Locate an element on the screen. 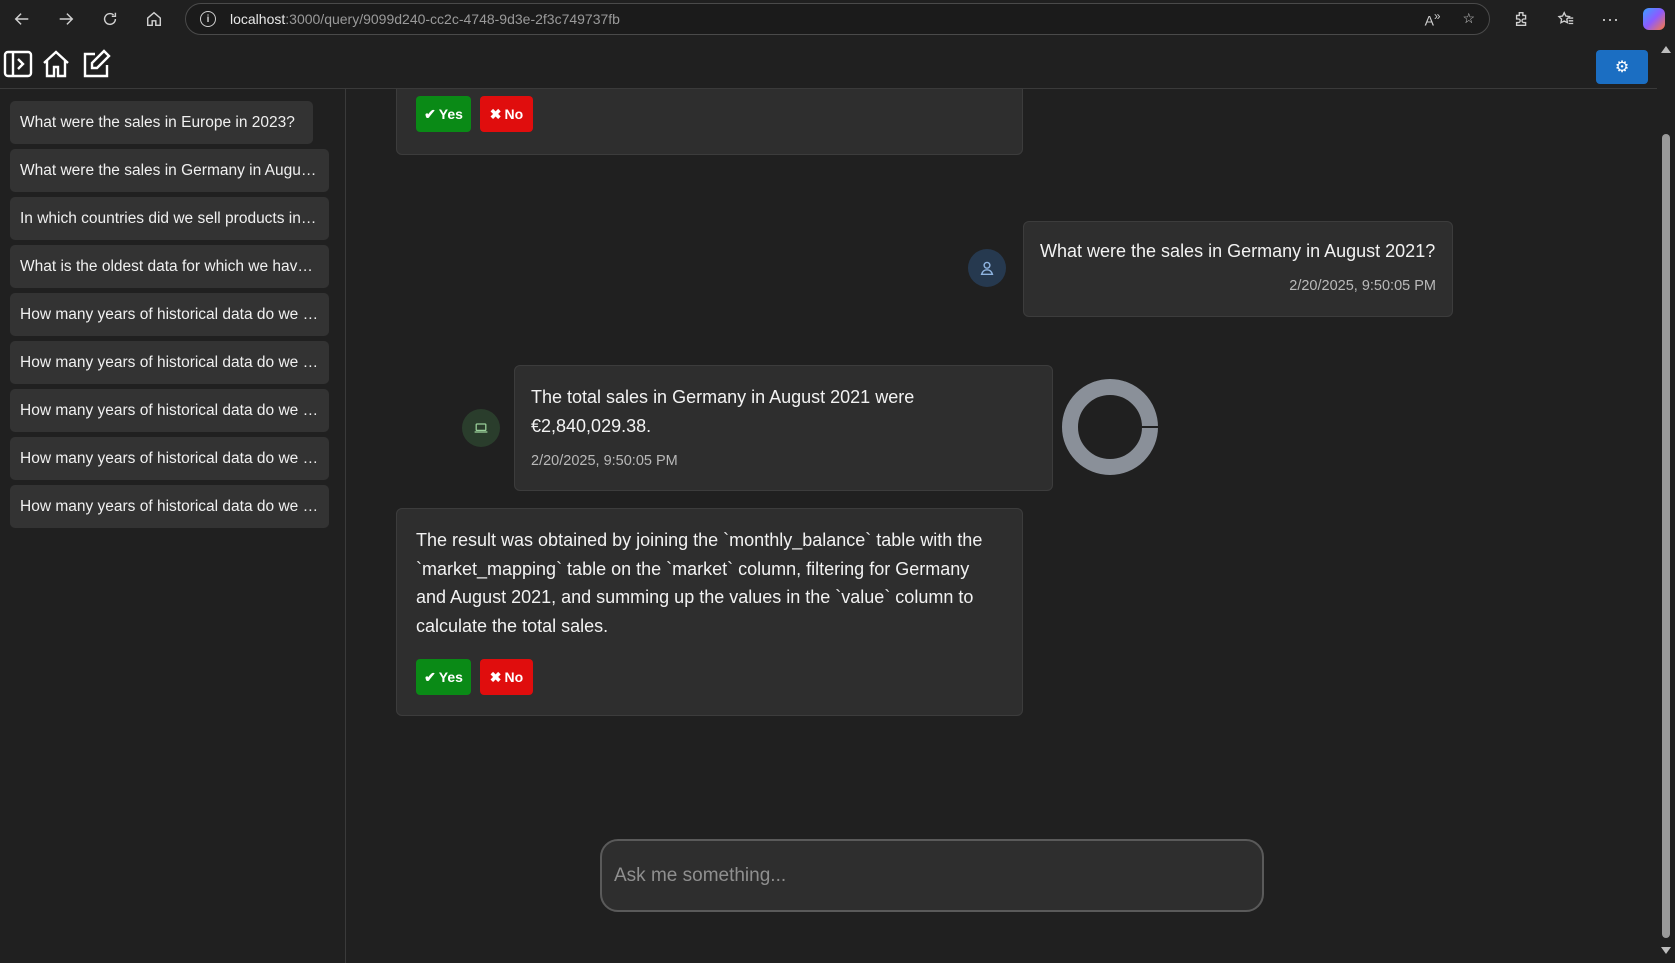 This screenshot has width=1675, height=963. home-icon is located at coordinates (56, 64).